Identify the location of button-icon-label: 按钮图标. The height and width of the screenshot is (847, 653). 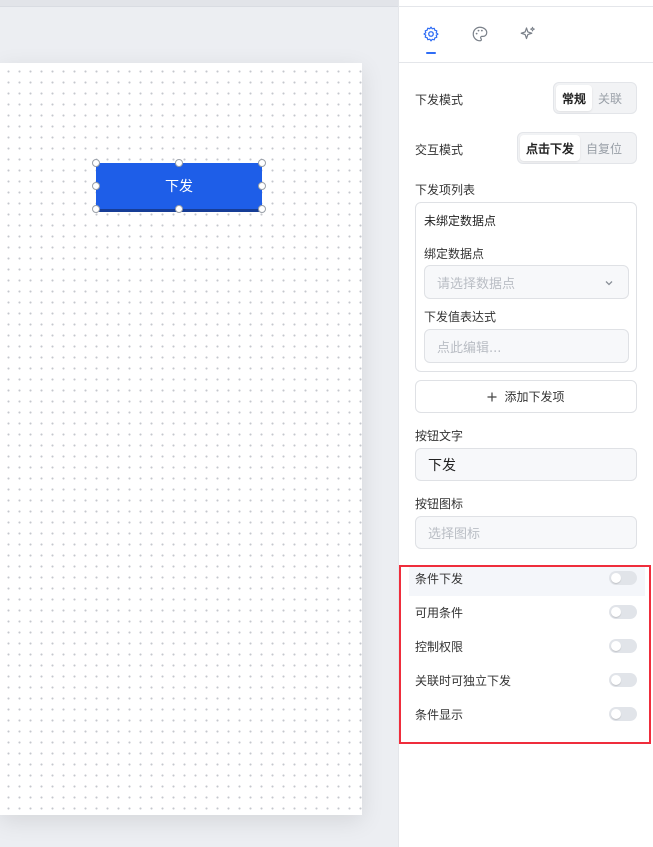
(439, 504).